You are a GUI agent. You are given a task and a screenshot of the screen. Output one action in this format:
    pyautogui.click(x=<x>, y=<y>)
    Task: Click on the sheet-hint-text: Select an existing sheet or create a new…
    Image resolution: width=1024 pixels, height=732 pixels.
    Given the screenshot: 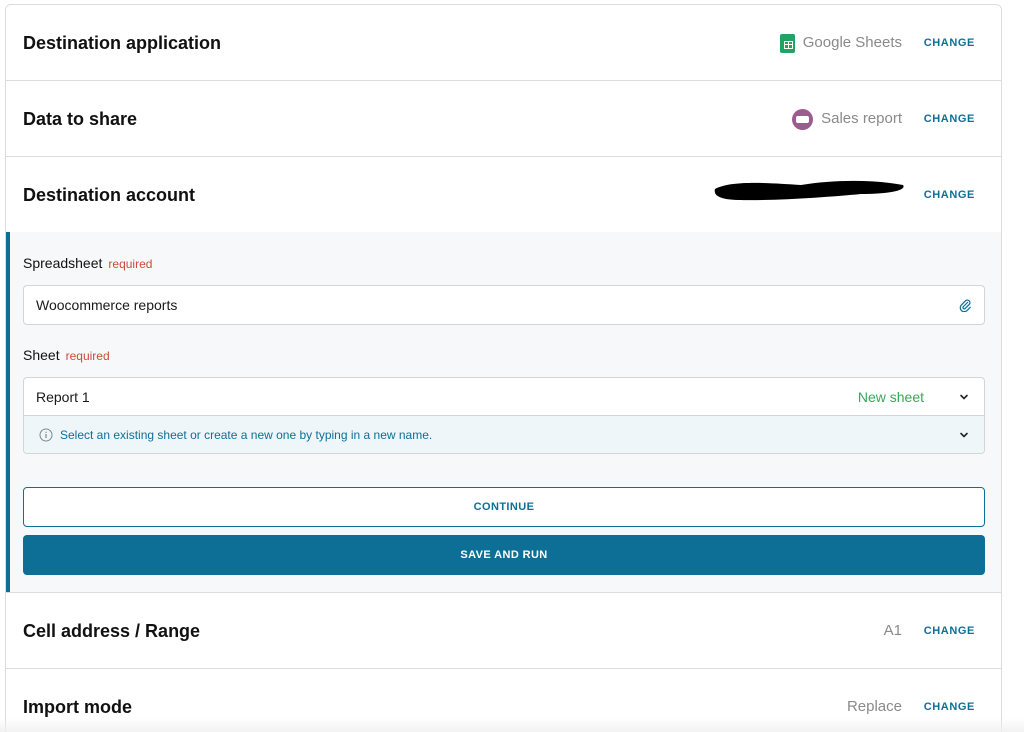 What is the action you would take?
    pyautogui.click(x=246, y=435)
    